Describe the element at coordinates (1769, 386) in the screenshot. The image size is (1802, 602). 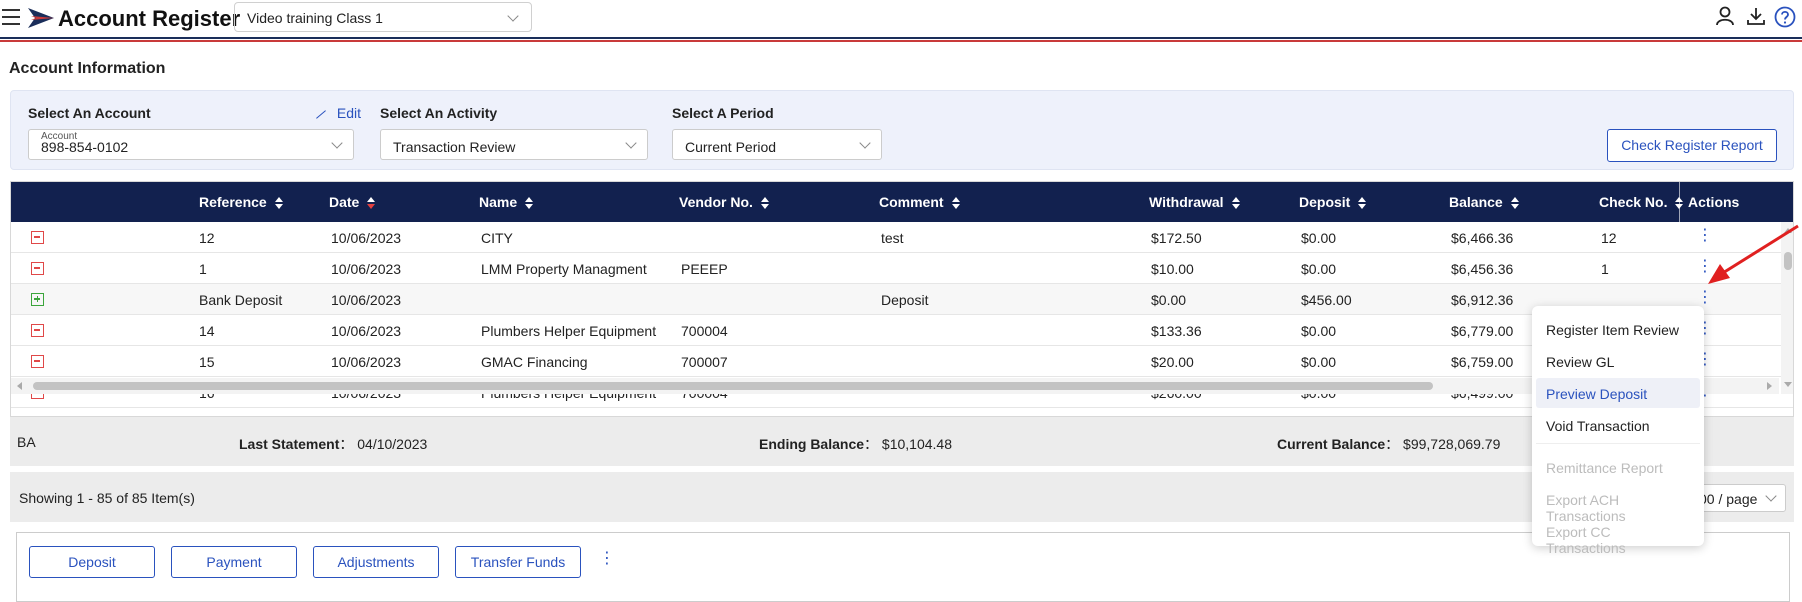
I see `scroll-right-icon` at that location.